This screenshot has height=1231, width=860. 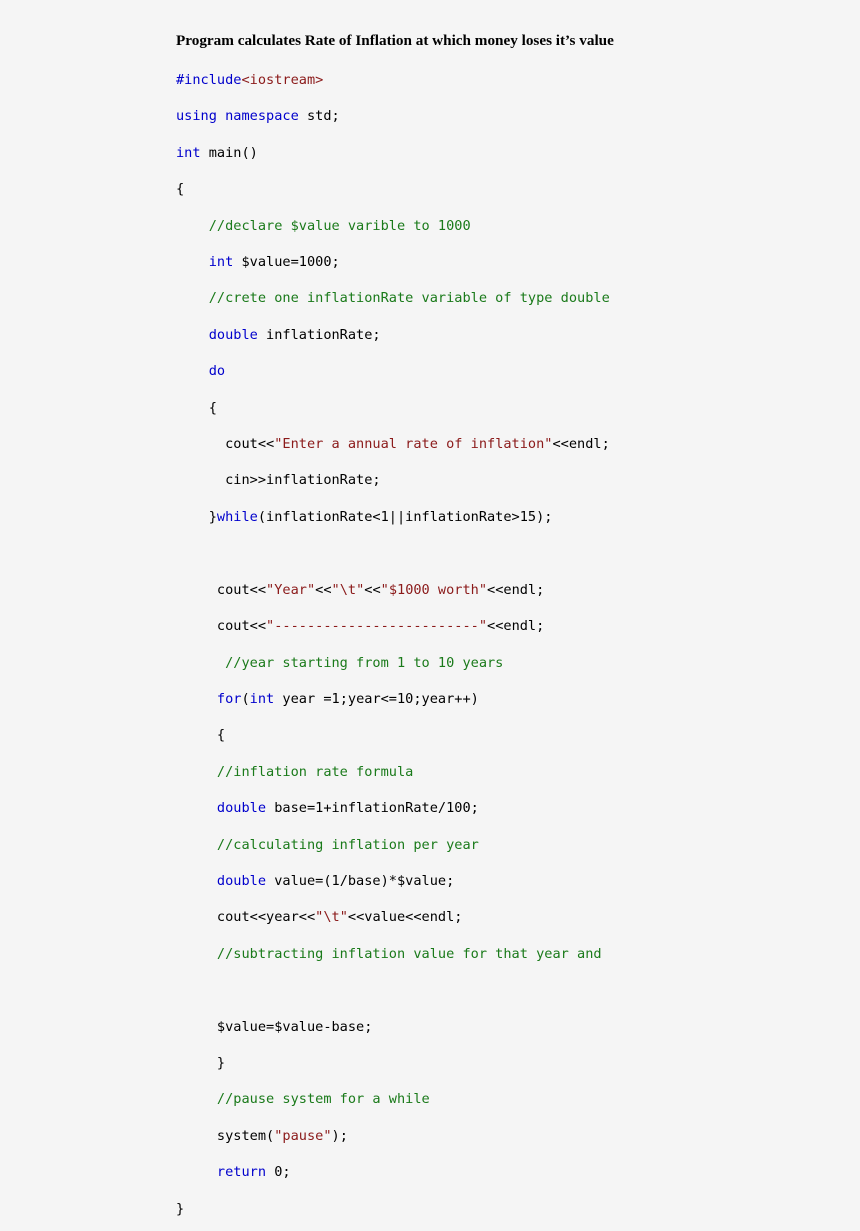 What do you see at coordinates (376, 698) in the screenshot?
I see `code-token-plain: year =1;year<=10;year++)` at bounding box center [376, 698].